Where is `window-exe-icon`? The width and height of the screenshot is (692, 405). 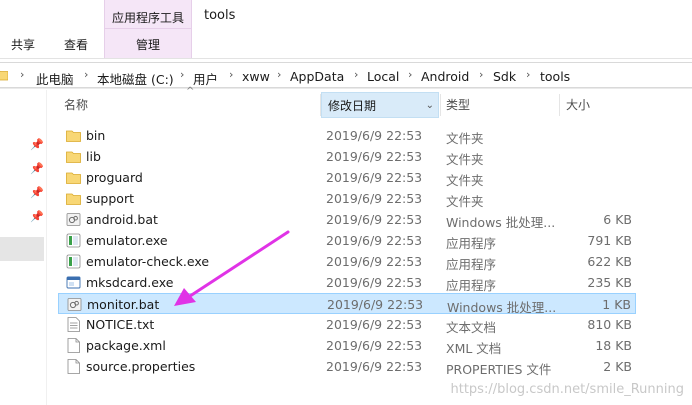 window-exe-icon is located at coordinates (73, 282).